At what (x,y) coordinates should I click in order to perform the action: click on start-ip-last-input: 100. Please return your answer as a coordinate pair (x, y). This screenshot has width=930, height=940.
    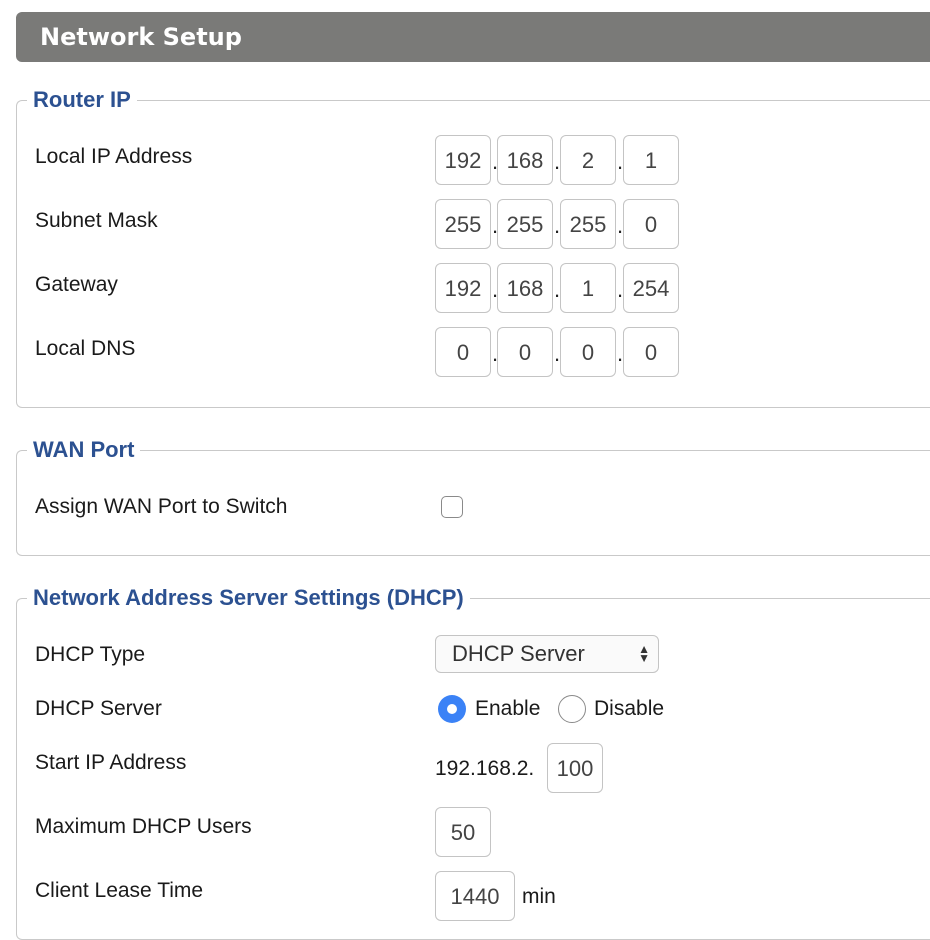
    Looking at the image, I should click on (575, 768).